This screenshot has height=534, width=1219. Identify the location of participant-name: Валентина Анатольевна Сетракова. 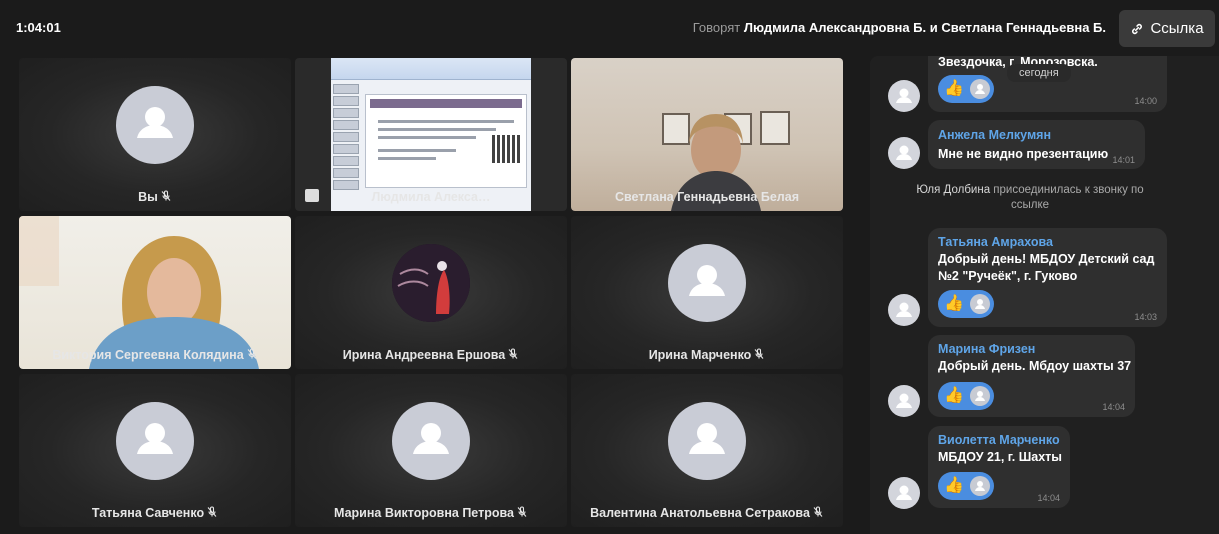
(707, 513).